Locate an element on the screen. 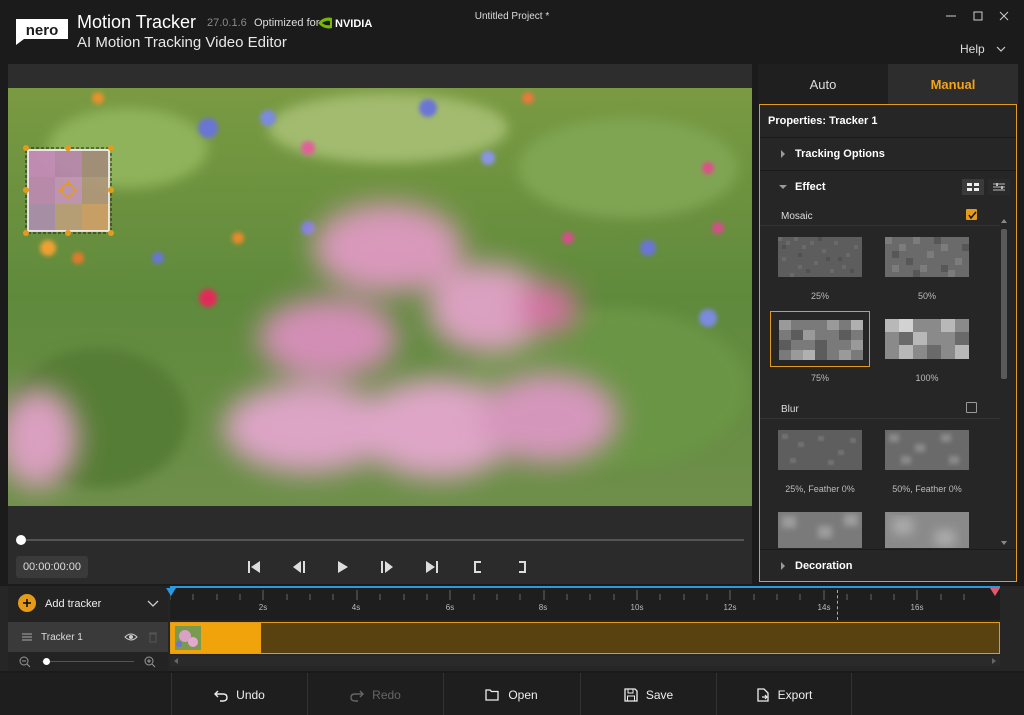  tick-label: 14s is located at coordinates (824, 607).